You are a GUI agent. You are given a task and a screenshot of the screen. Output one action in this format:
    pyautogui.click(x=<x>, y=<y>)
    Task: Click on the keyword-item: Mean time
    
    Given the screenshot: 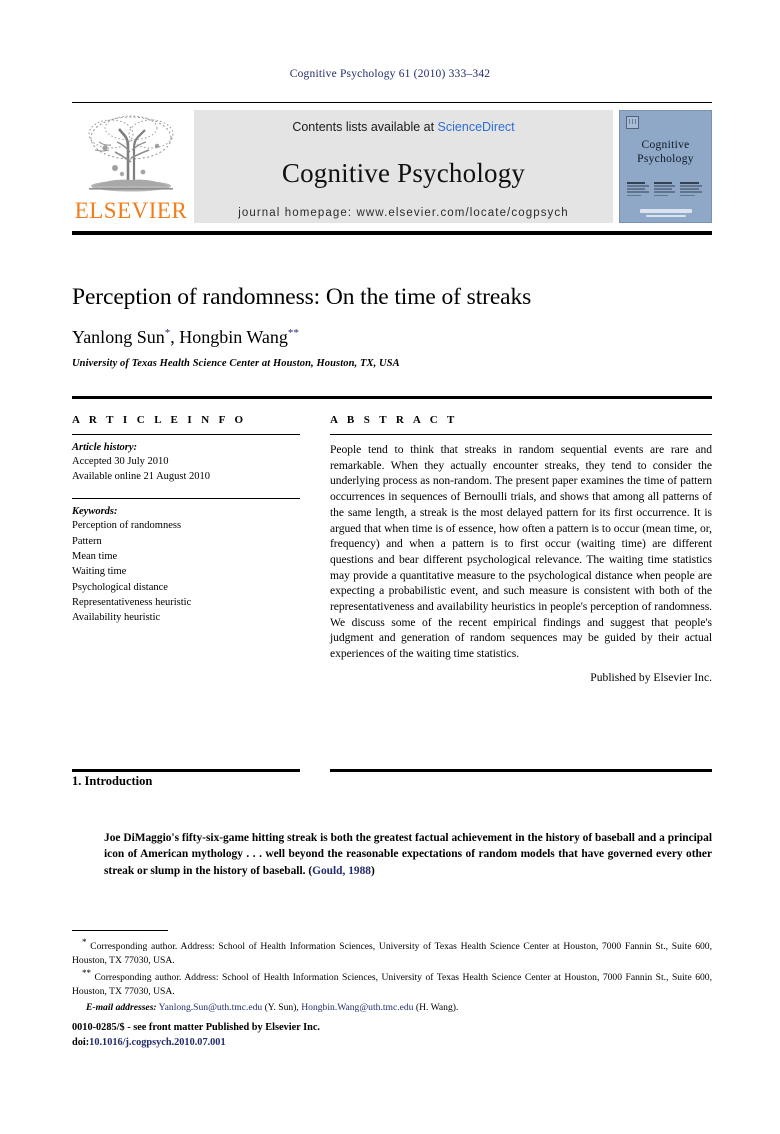 What is the action you would take?
    pyautogui.click(x=95, y=557)
    